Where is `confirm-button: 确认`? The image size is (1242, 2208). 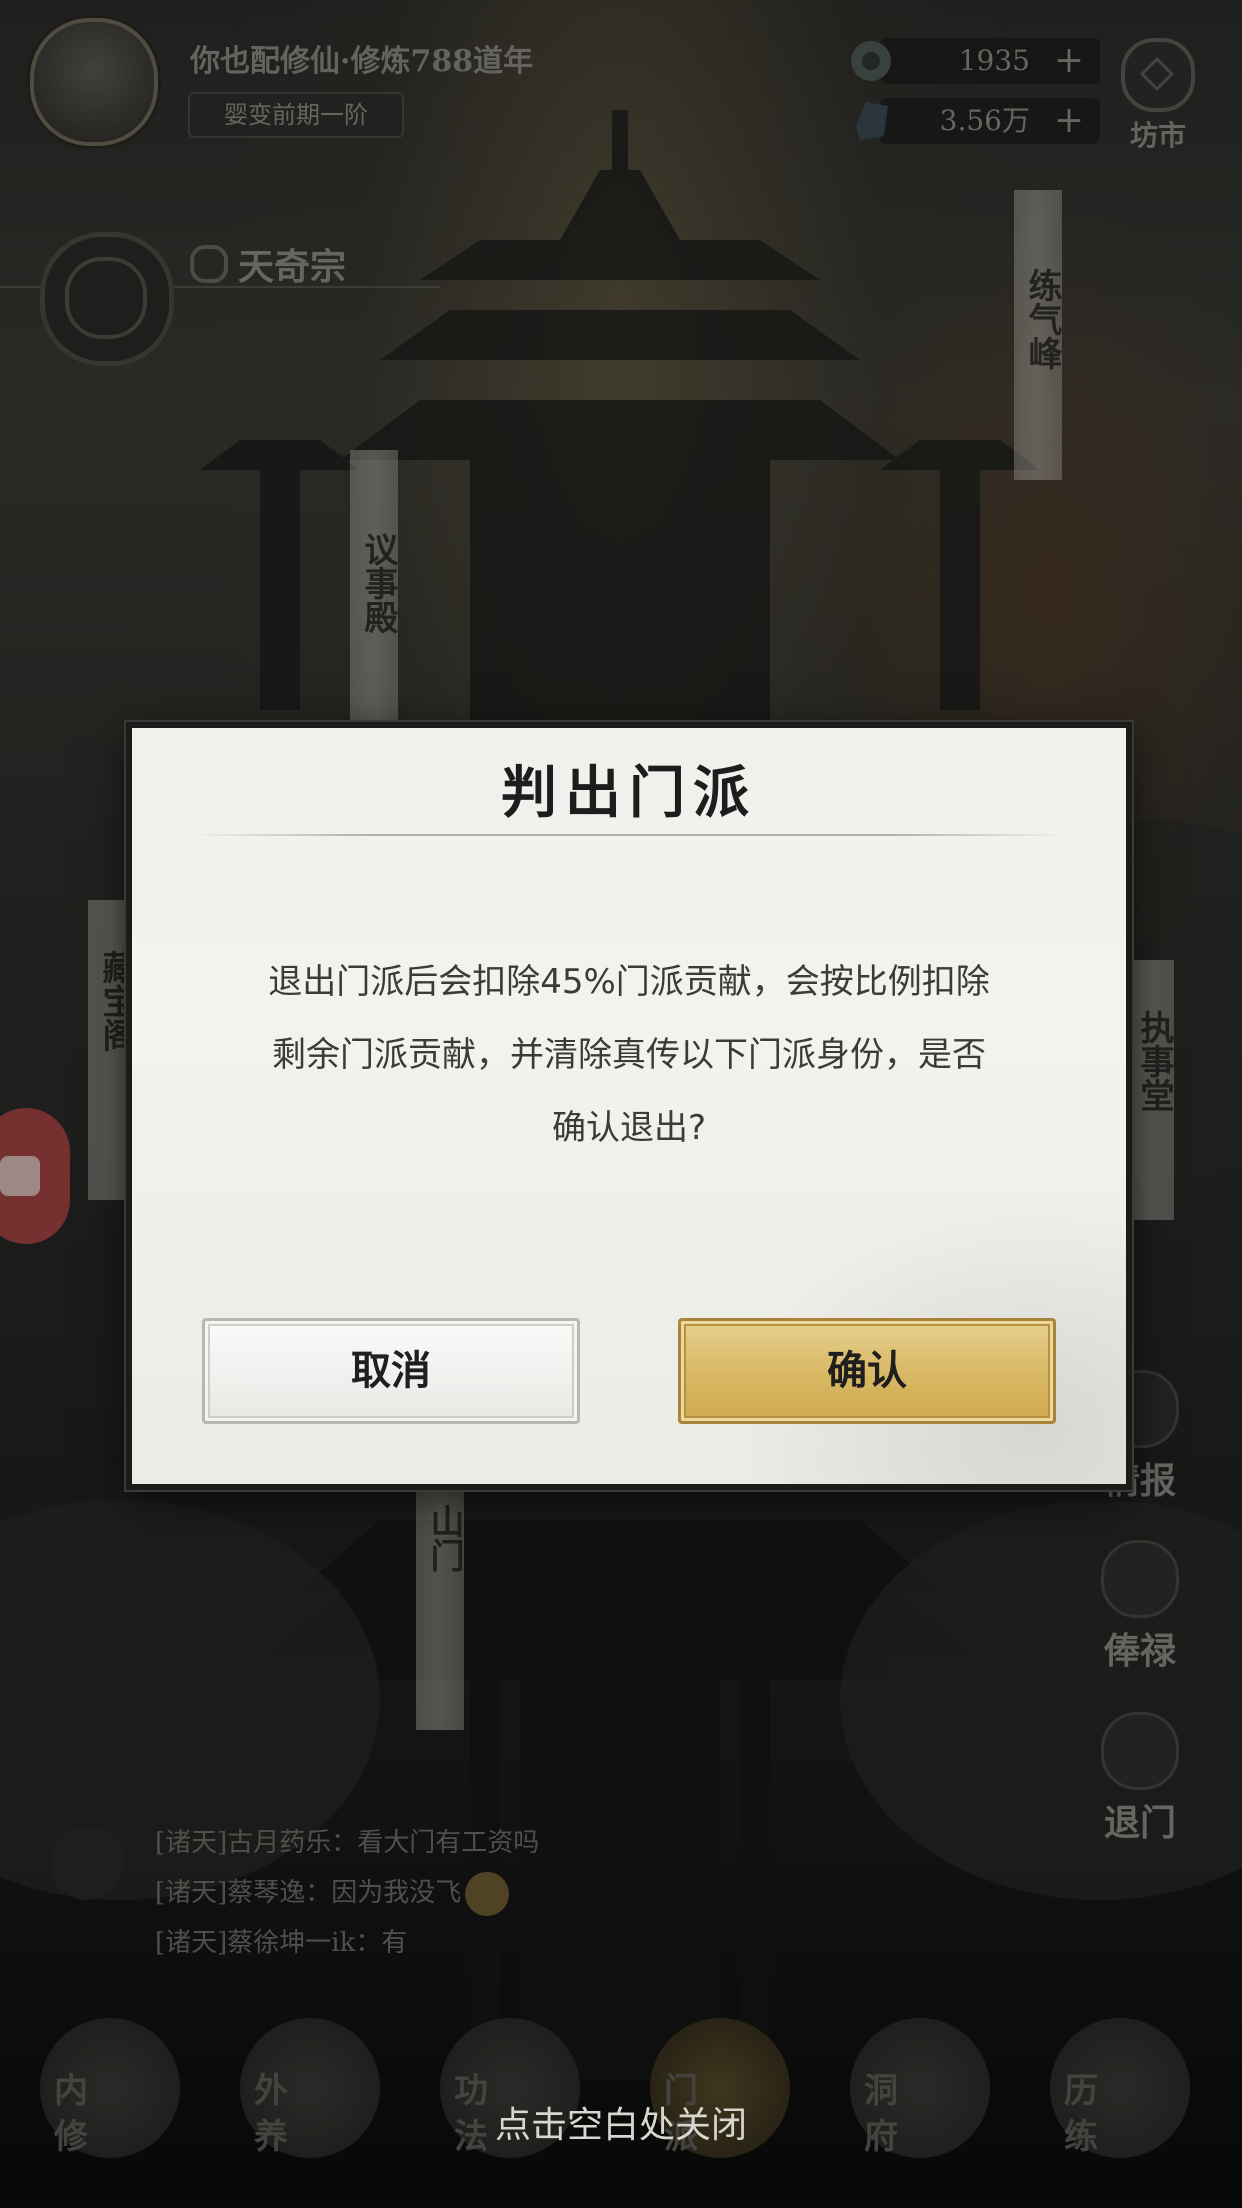
confirm-button: 确认 is located at coordinates (867, 1371).